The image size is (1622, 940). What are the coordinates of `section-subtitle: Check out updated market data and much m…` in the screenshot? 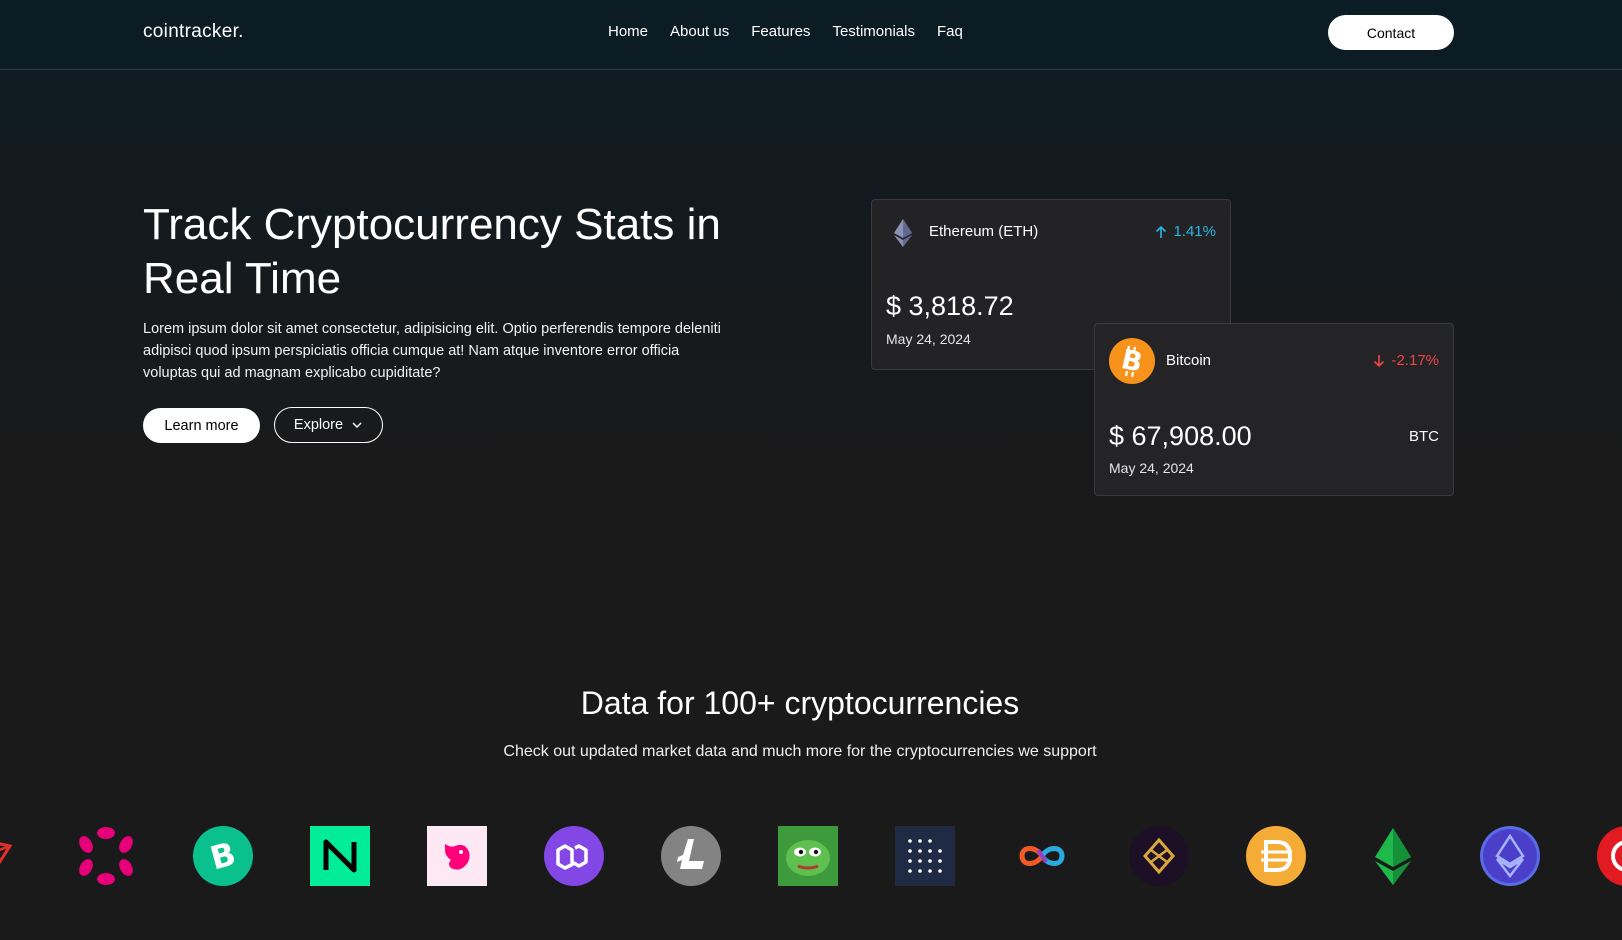 It's located at (800, 751).